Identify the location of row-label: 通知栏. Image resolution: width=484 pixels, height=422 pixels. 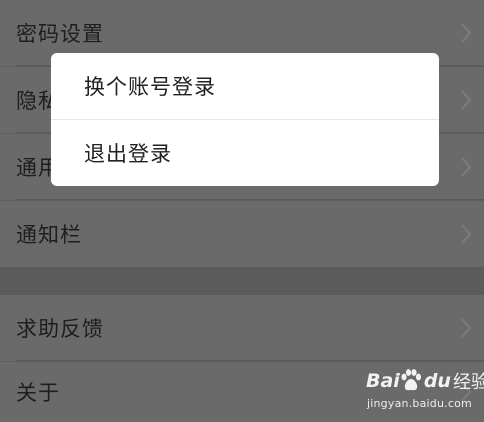
(49, 235).